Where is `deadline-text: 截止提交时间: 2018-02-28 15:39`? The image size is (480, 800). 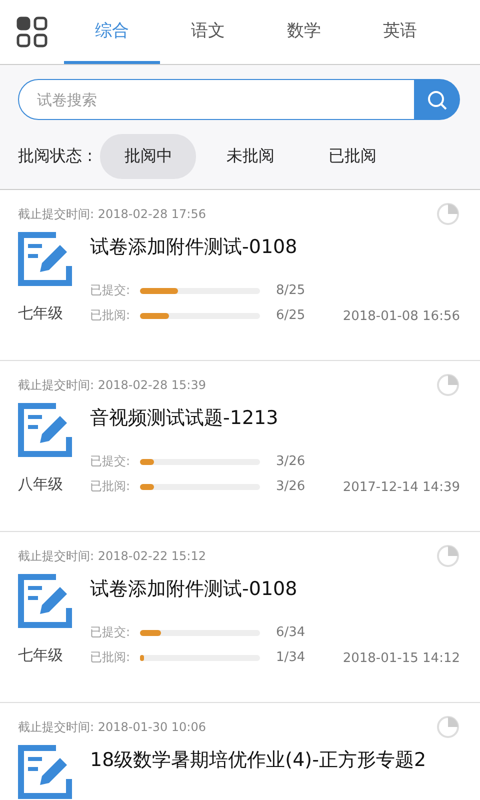
deadline-text: 截止提交时间: 2018-02-28 15:39 is located at coordinates (112, 385).